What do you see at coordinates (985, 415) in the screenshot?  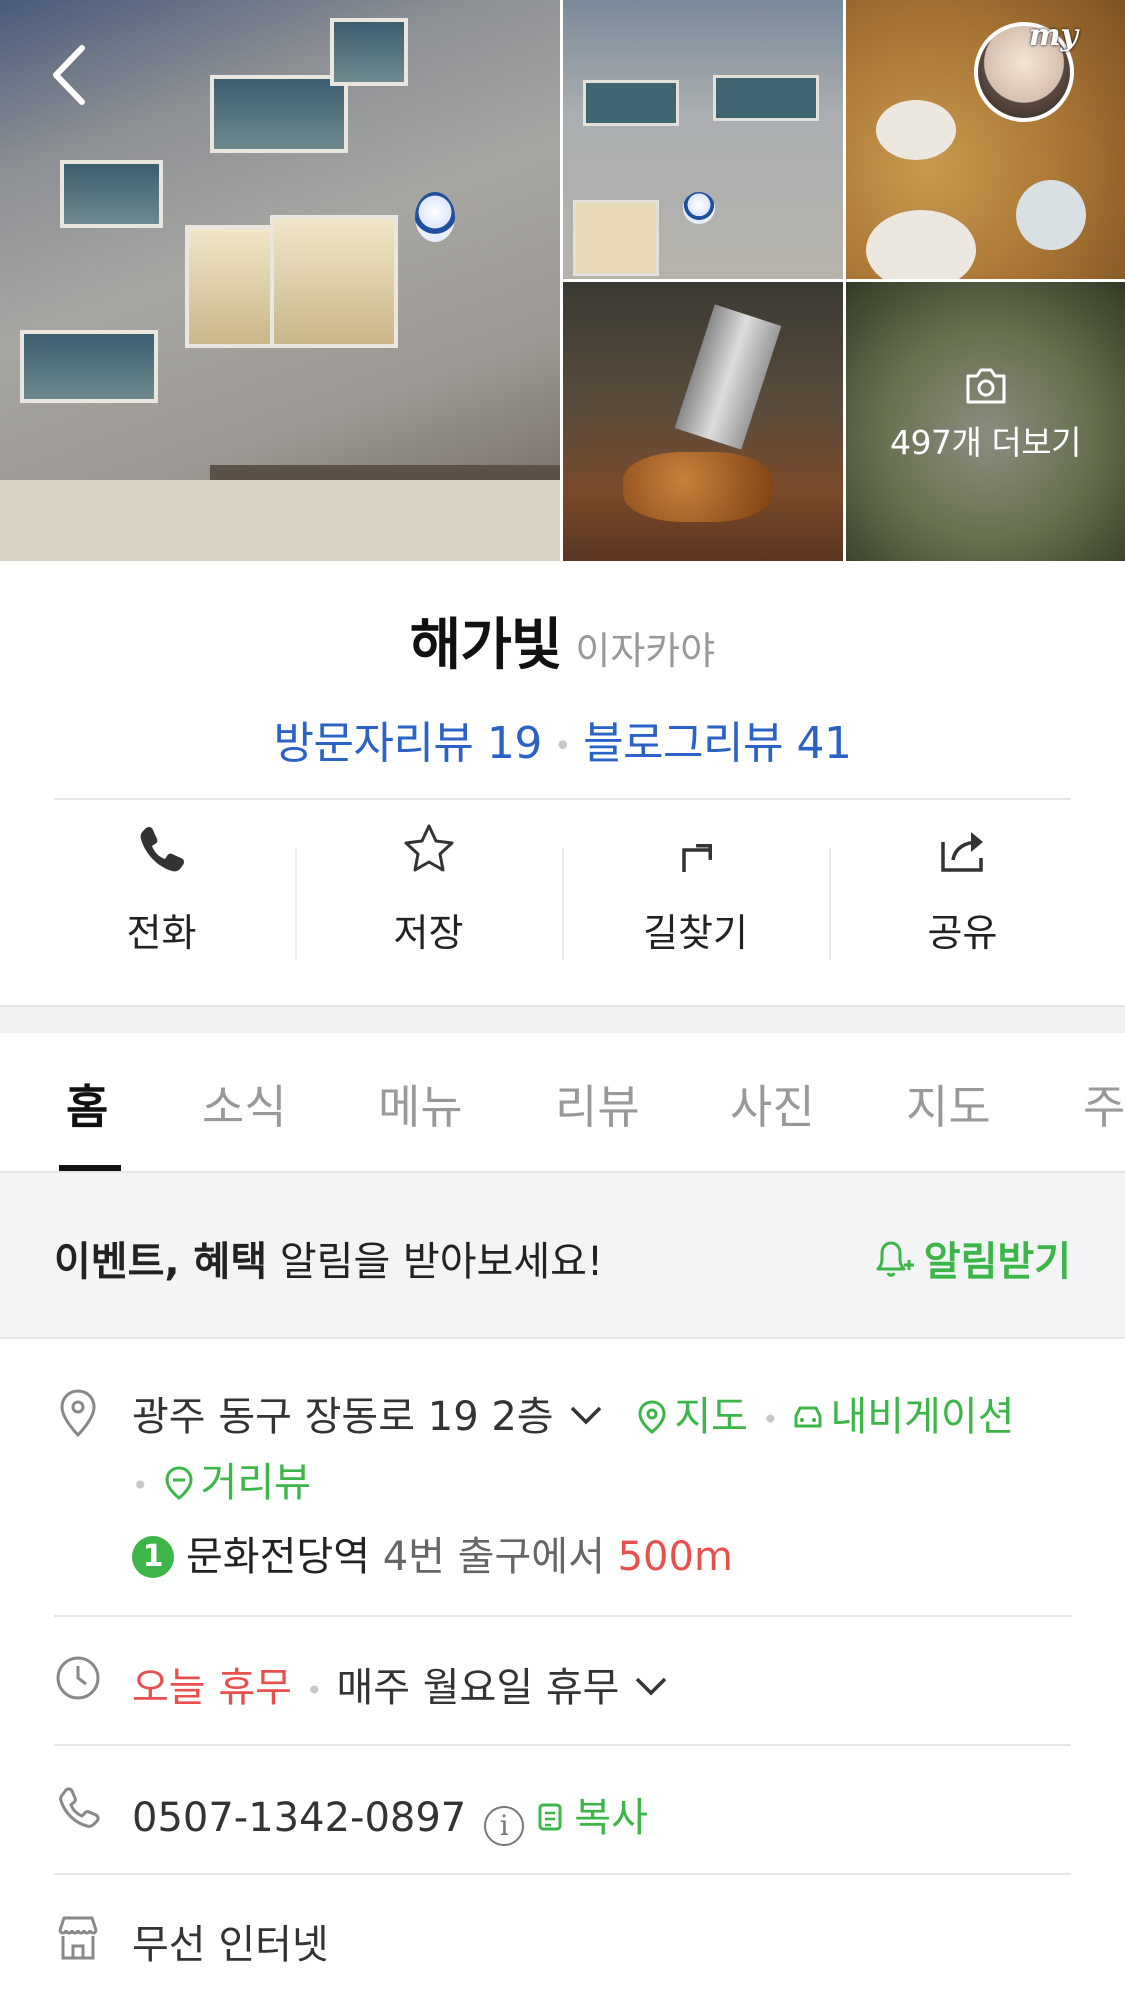 I see `more-photos-overlay: 497개 더보기` at bounding box center [985, 415].